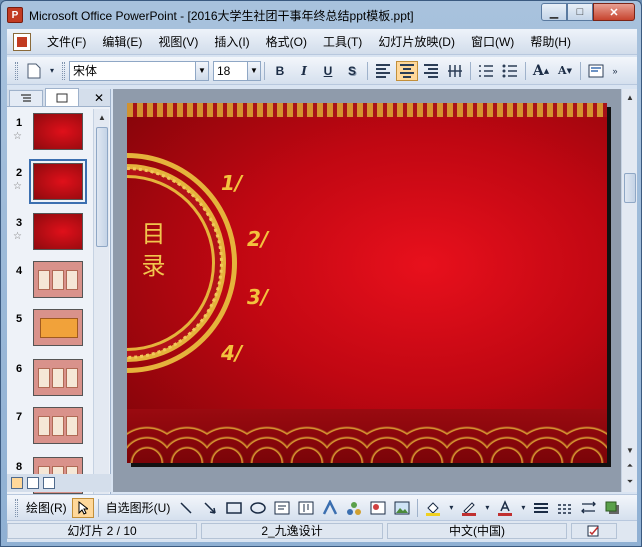 Image resolution: width=642 pixels, height=547 pixels. What do you see at coordinates (178, 41) in the screenshot?
I see `menu-view: 视图(V)` at bounding box center [178, 41].